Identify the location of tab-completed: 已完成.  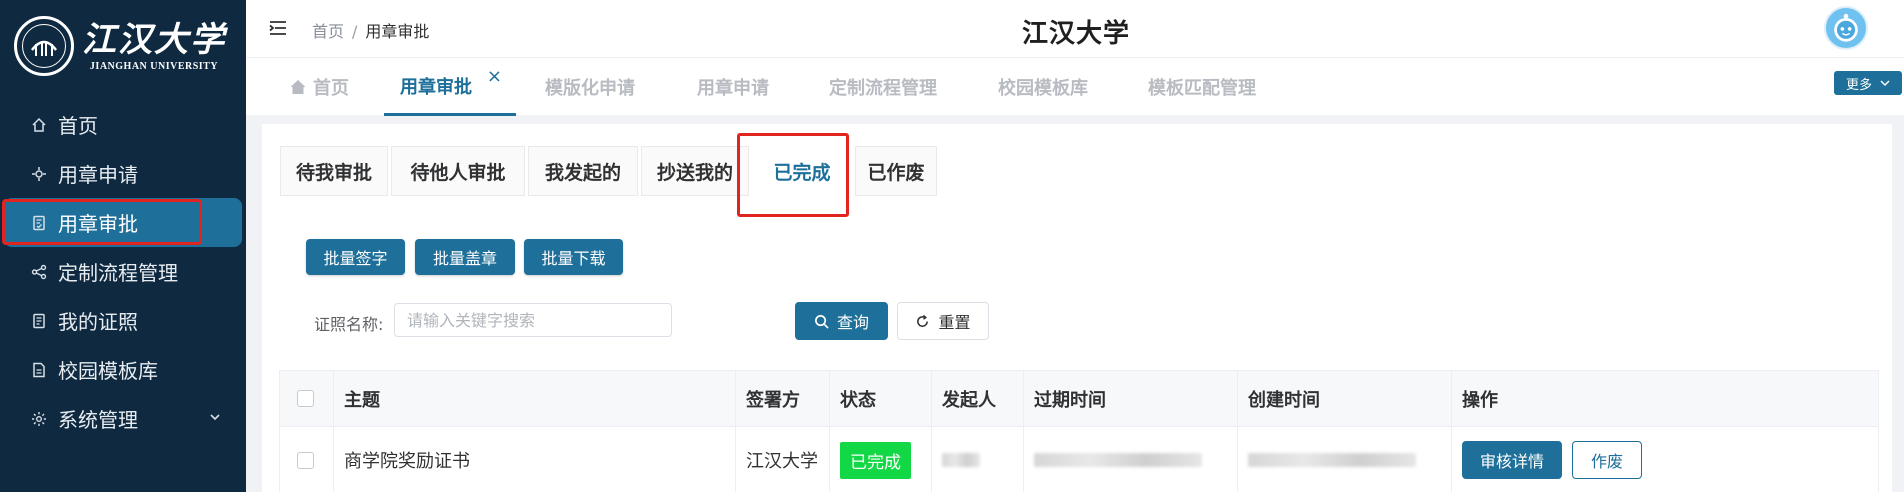
(802, 171).